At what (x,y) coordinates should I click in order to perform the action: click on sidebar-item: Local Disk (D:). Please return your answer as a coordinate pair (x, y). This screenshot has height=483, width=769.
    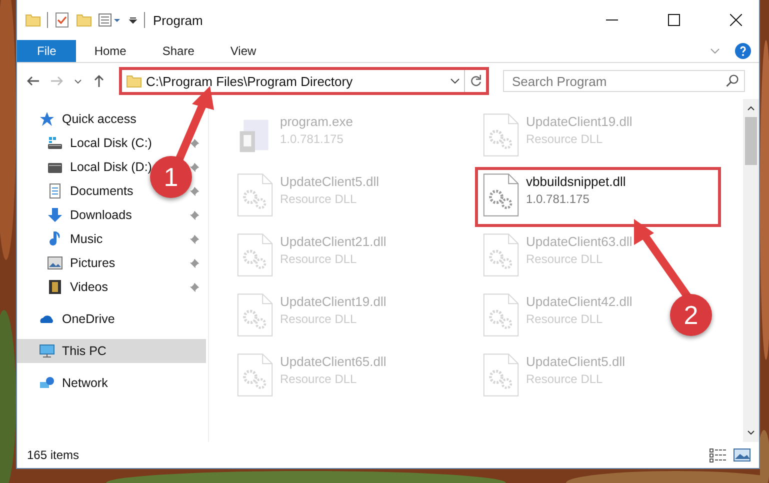
    Looking at the image, I should click on (111, 167).